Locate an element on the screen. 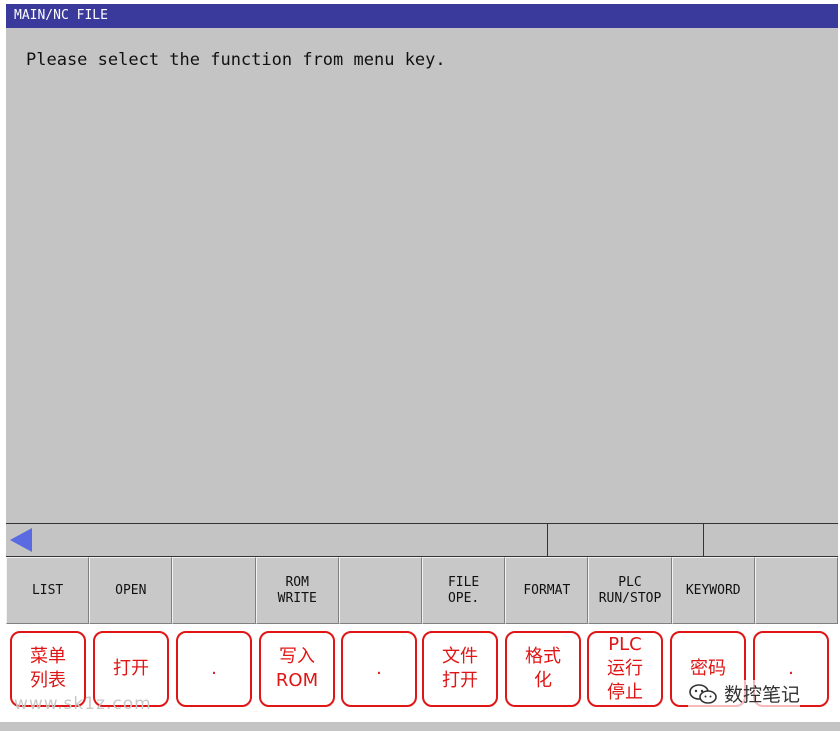 The height and width of the screenshot is (731, 840). softkey-plc-run-stop: PLC RUN/STOP is located at coordinates (630, 590).